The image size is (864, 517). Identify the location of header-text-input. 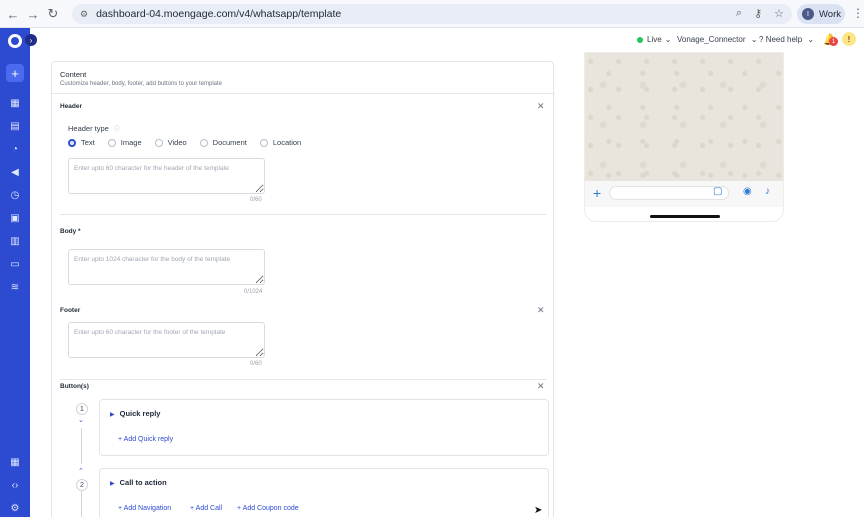
(166, 176).